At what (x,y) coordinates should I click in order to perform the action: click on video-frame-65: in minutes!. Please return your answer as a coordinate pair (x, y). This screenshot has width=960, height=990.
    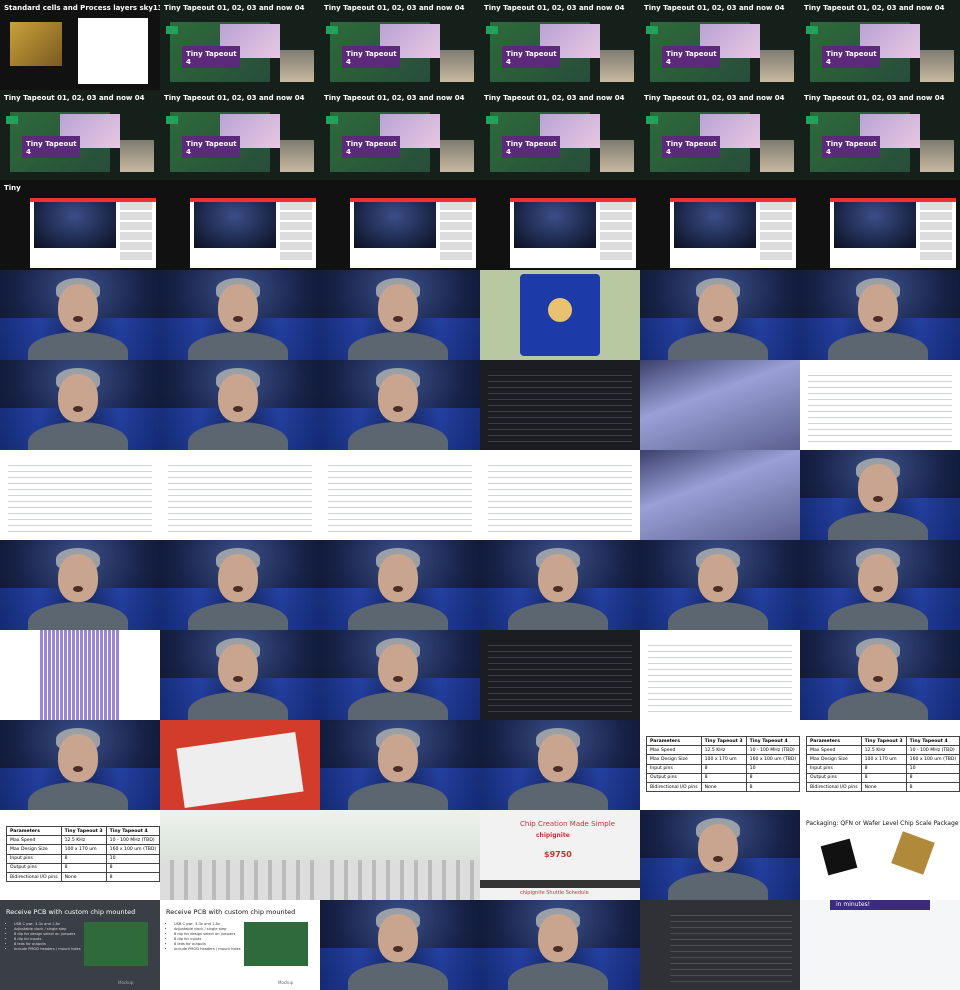
    Looking at the image, I should click on (880, 945).